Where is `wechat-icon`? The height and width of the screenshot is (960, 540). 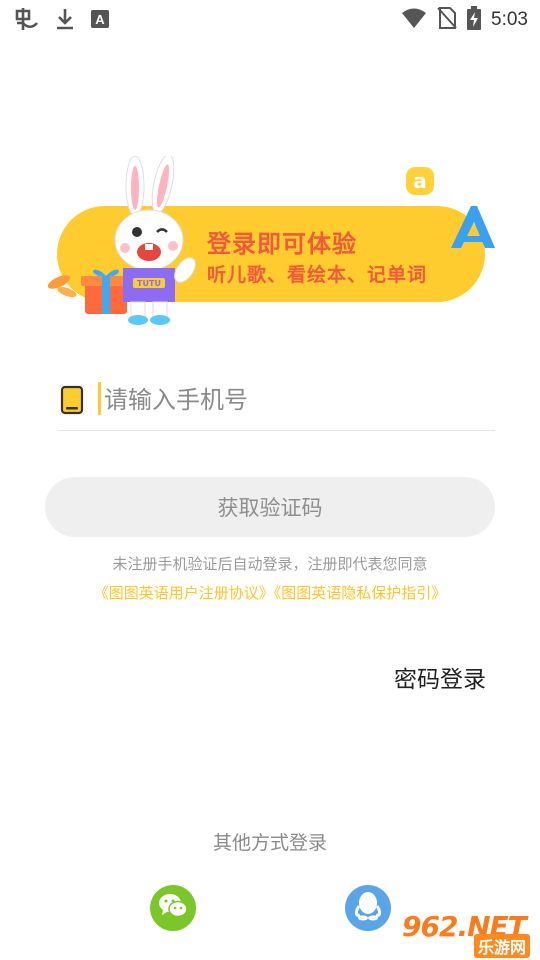
wechat-icon is located at coordinates (173, 908).